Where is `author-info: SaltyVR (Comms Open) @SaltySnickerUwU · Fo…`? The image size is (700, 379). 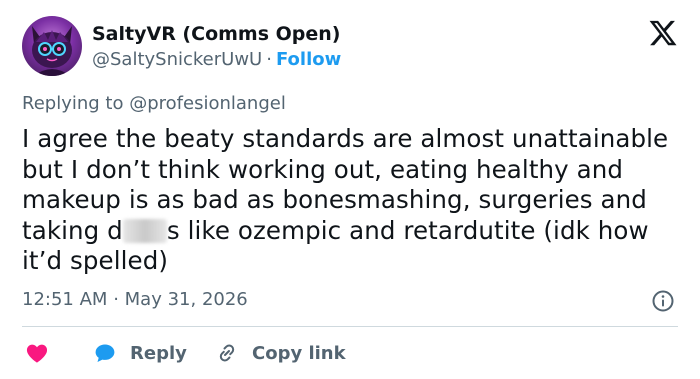 author-info: SaltyVR (Comms Open) @SaltySnickerUwU · Fo… is located at coordinates (216, 47).